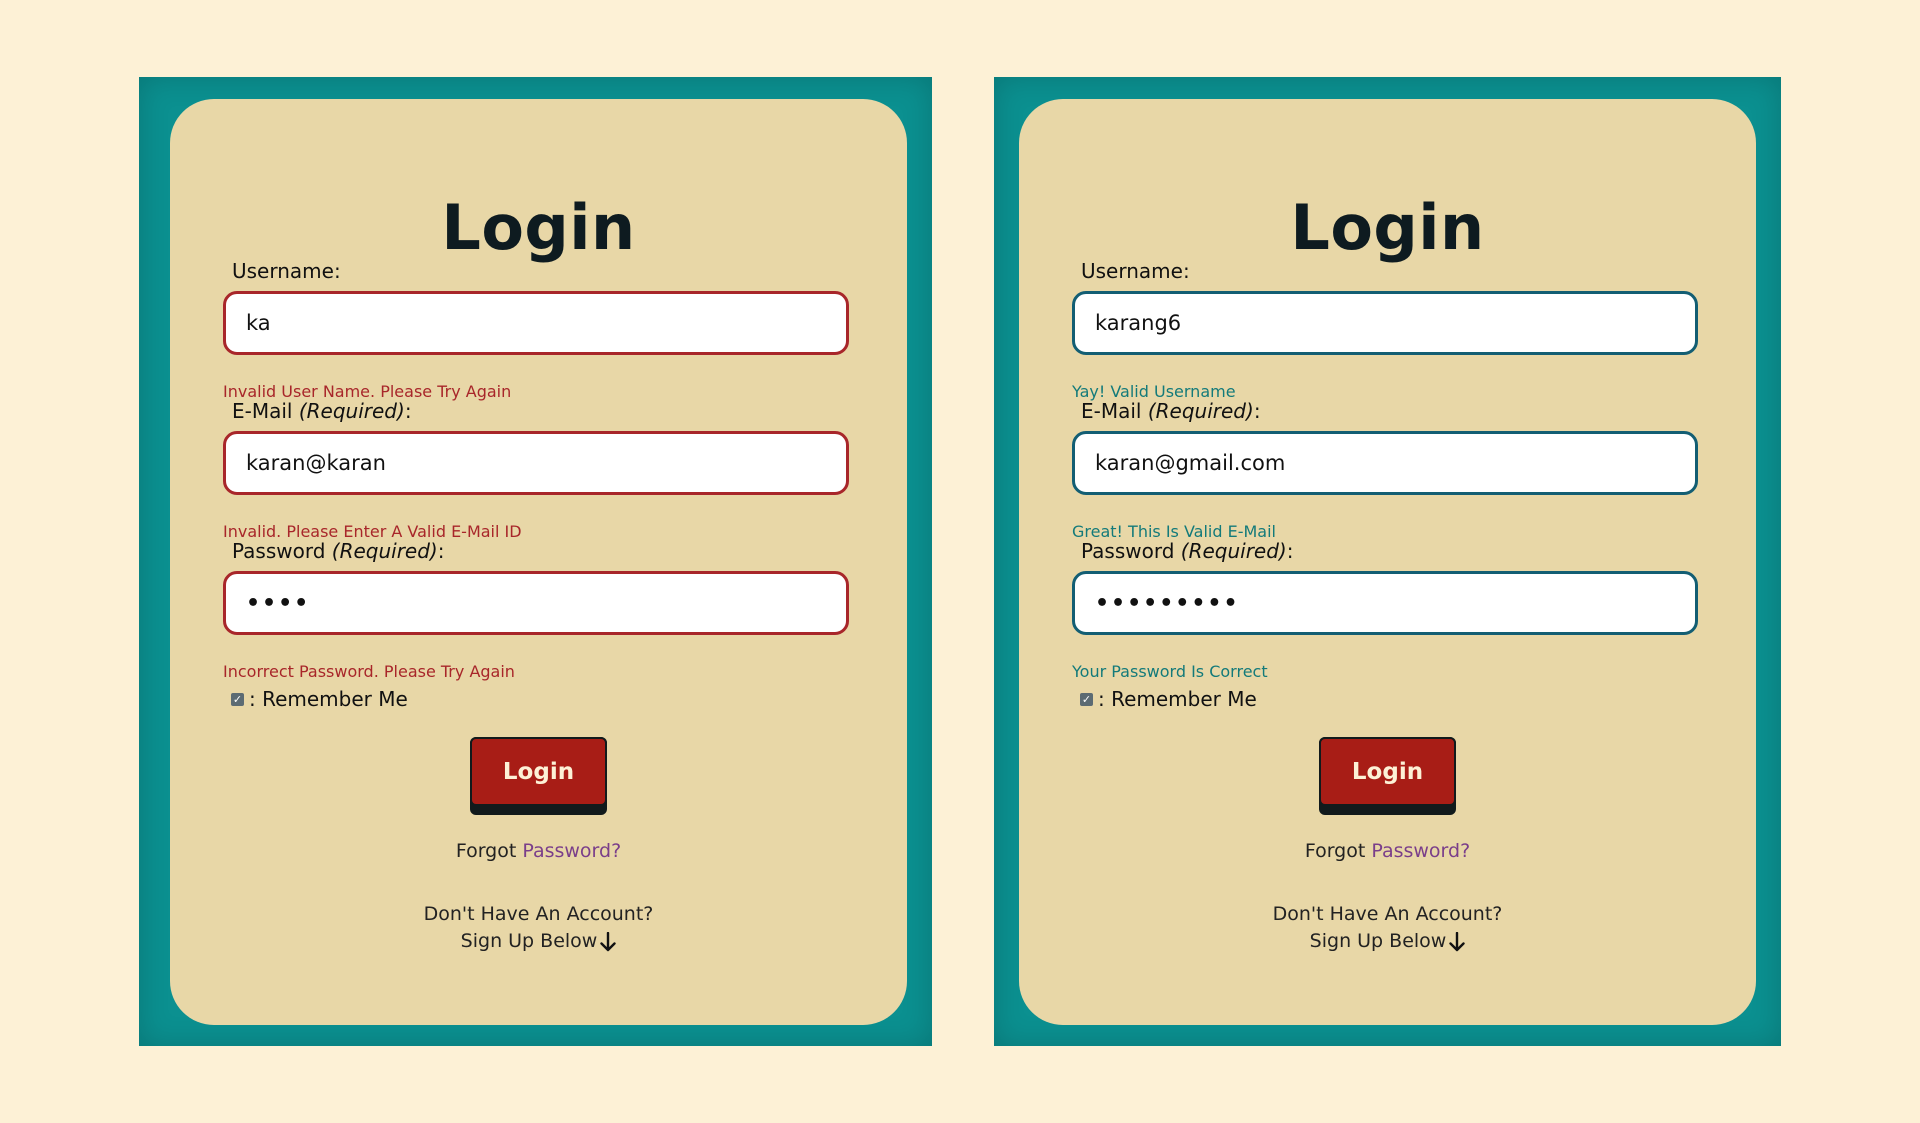 The height and width of the screenshot is (1123, 1920). Describe the element at coordinates (369, 671) in the screenshot. I see `password-error-message: Incorrect Password. Please Try Again` at that location.